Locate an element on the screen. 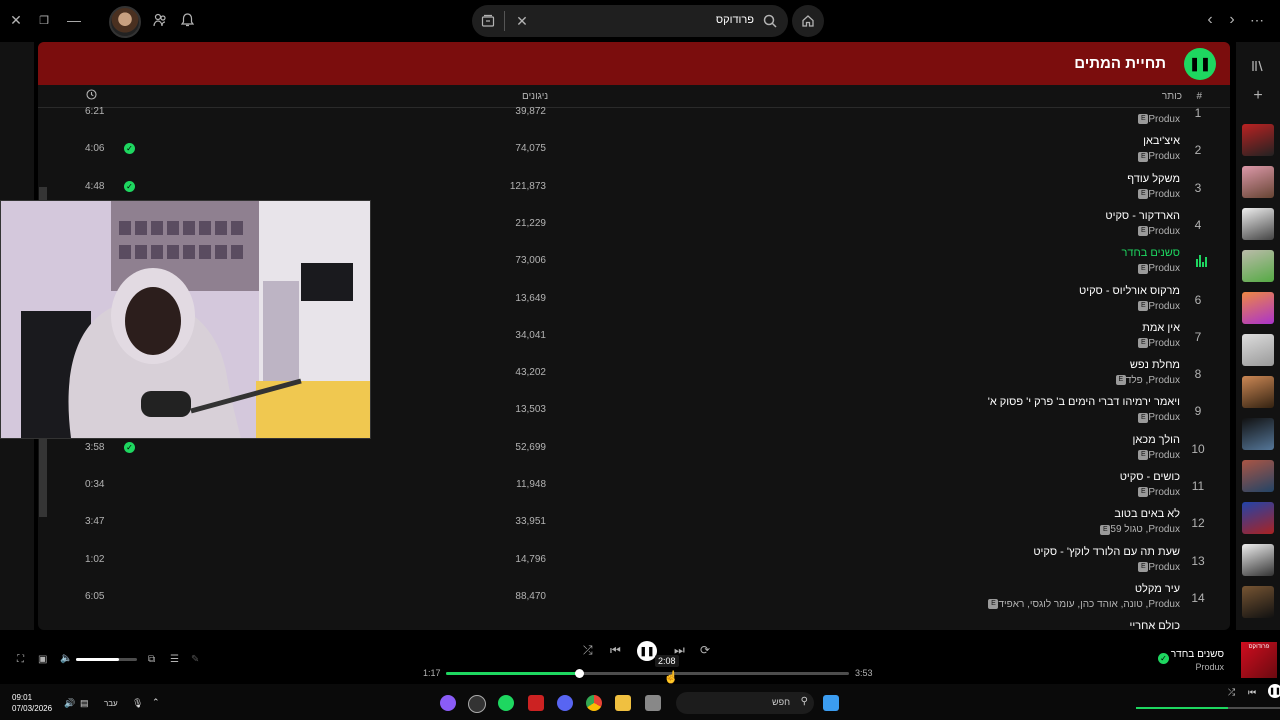 The height and width of the screenshot is (720, 1280). track-row: 1 ProduxE 39,872 6:21 is located at coordinates (634, 112).